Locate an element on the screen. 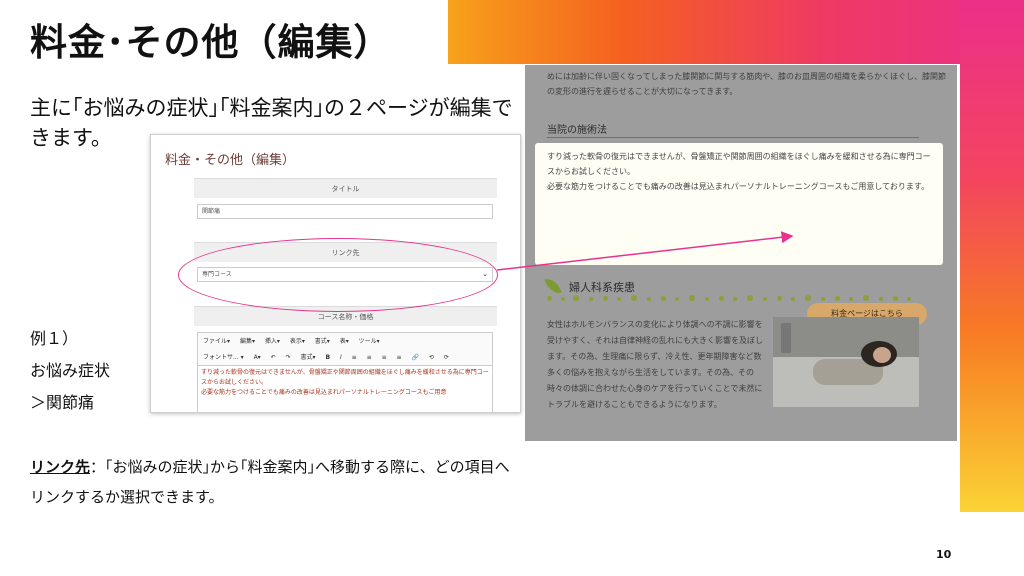 This screenshot has width=1024, height=576. page-number: 10 is located at coordinates (944, 554).